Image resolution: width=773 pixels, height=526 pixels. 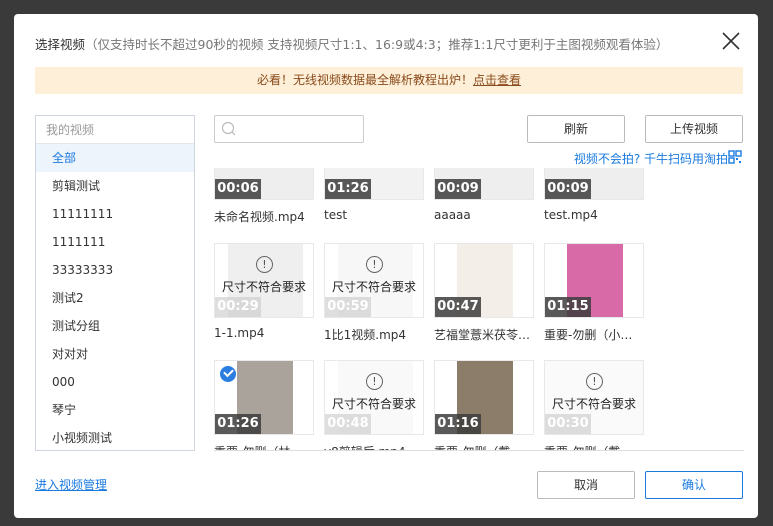 I want to click on folder-item: 33333333, so click(x=115, y=270).